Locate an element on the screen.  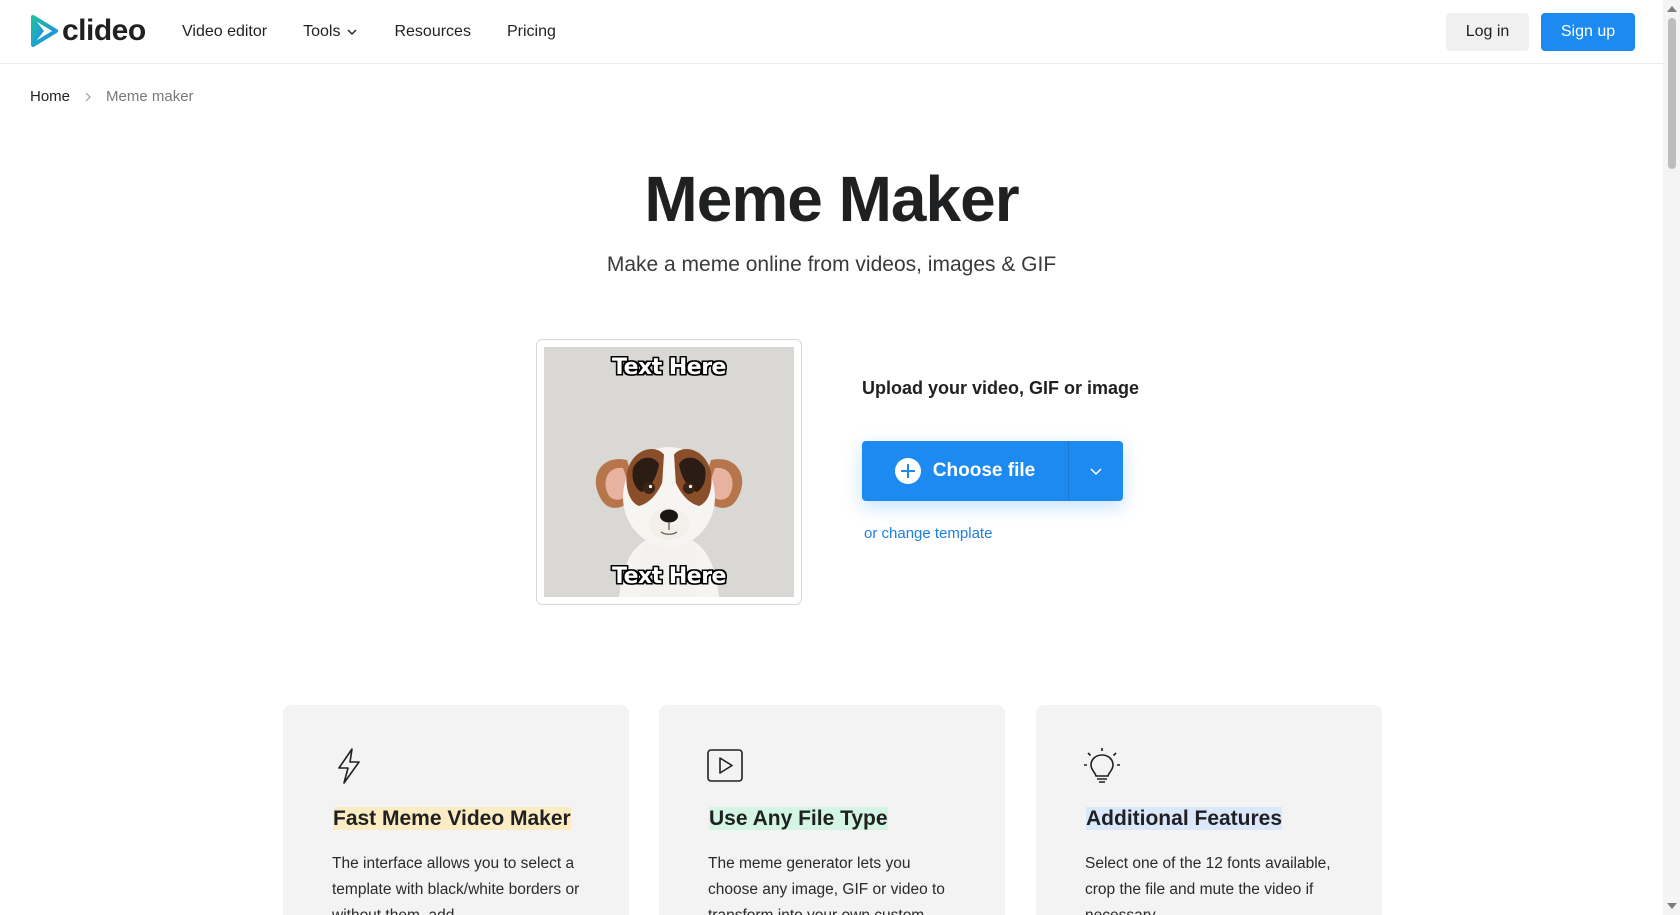
nav-resources: Resources is located at coordinates (432, 32).